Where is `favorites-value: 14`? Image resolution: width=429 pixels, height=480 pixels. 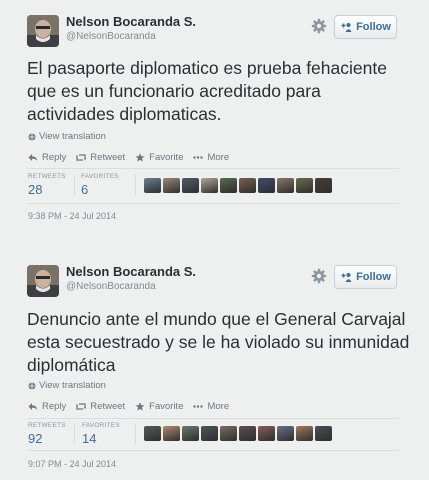 favorites-value: 14 is located at coordinates (89, 438).